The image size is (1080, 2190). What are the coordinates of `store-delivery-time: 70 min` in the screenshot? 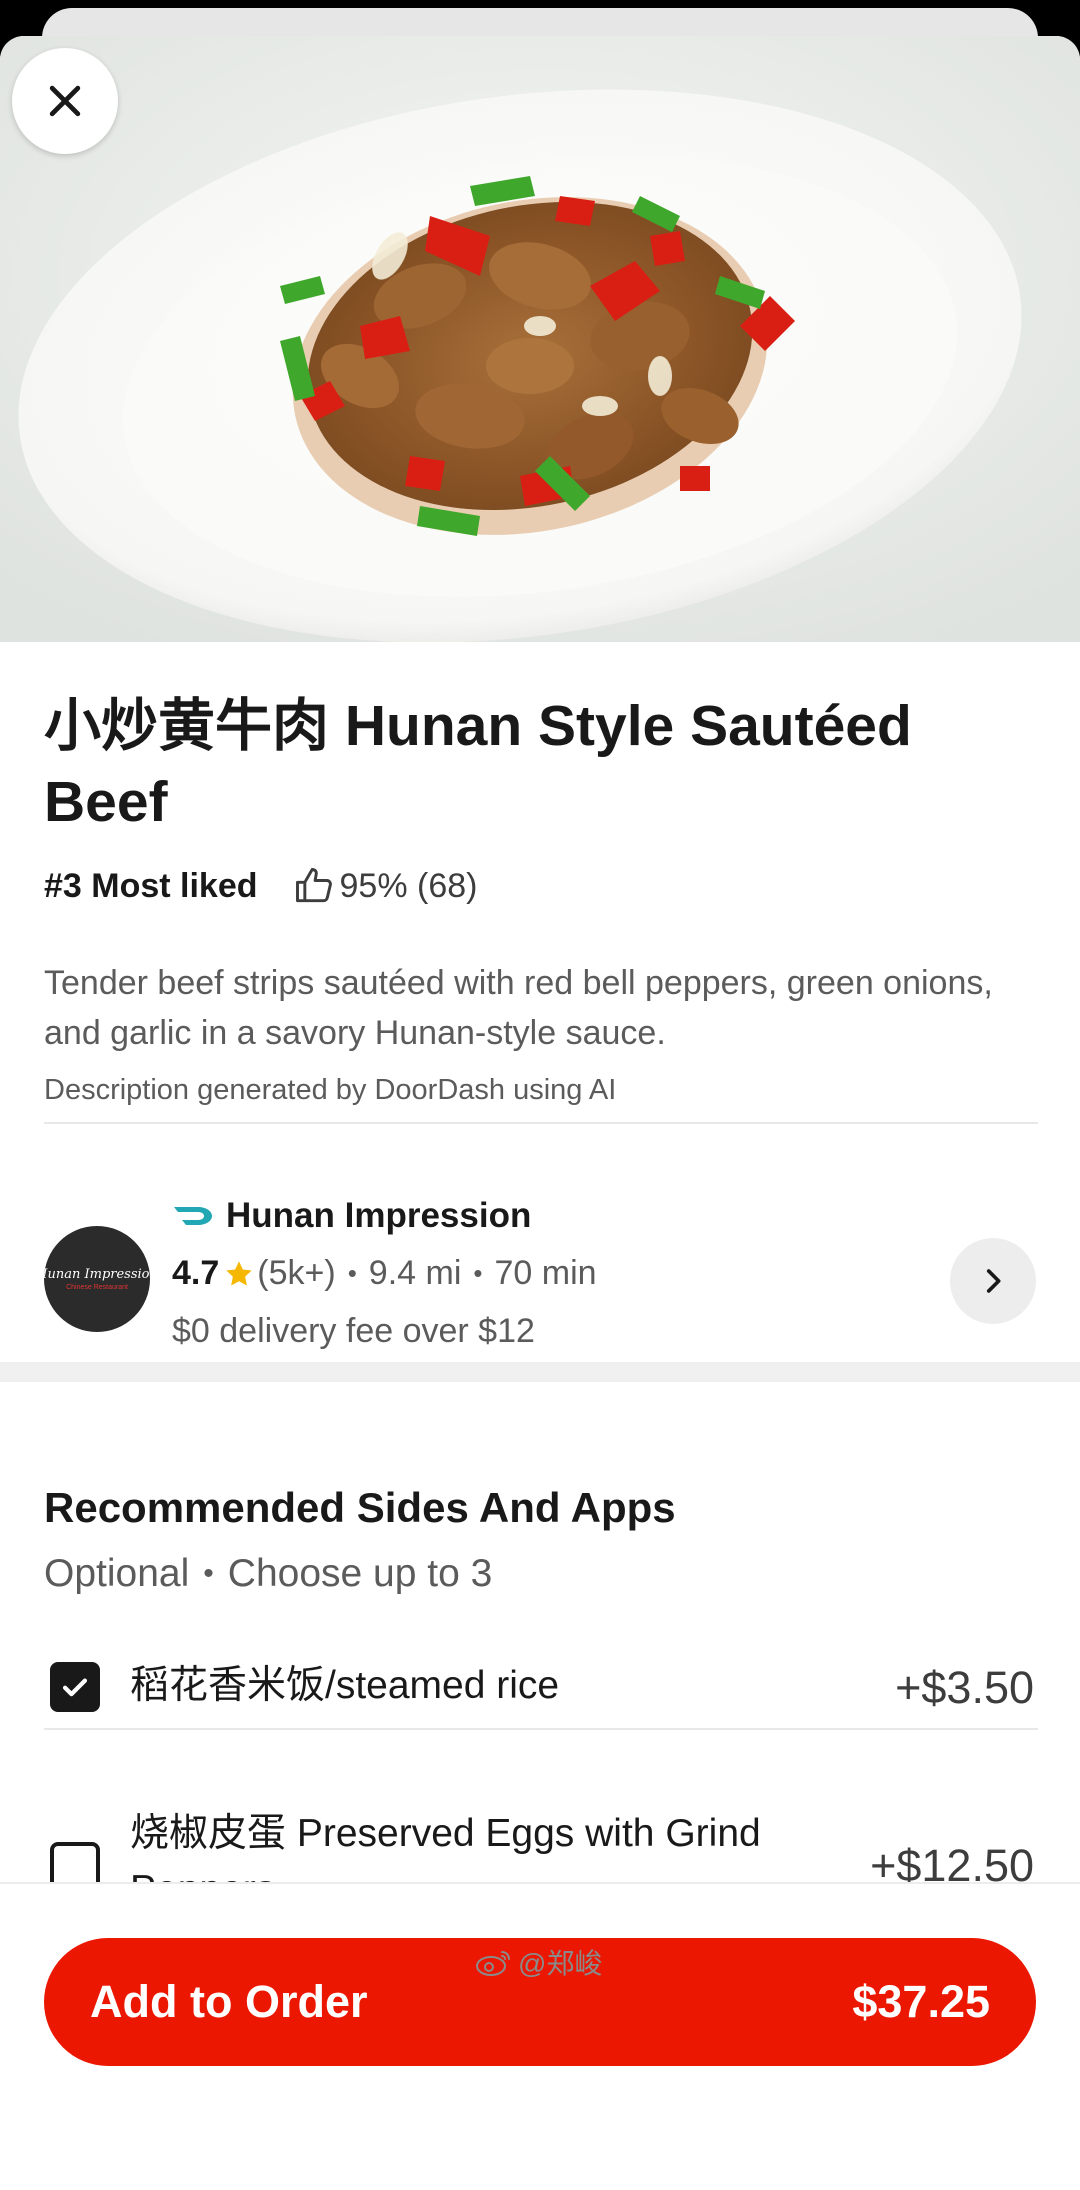 It's located at (545, 1273).